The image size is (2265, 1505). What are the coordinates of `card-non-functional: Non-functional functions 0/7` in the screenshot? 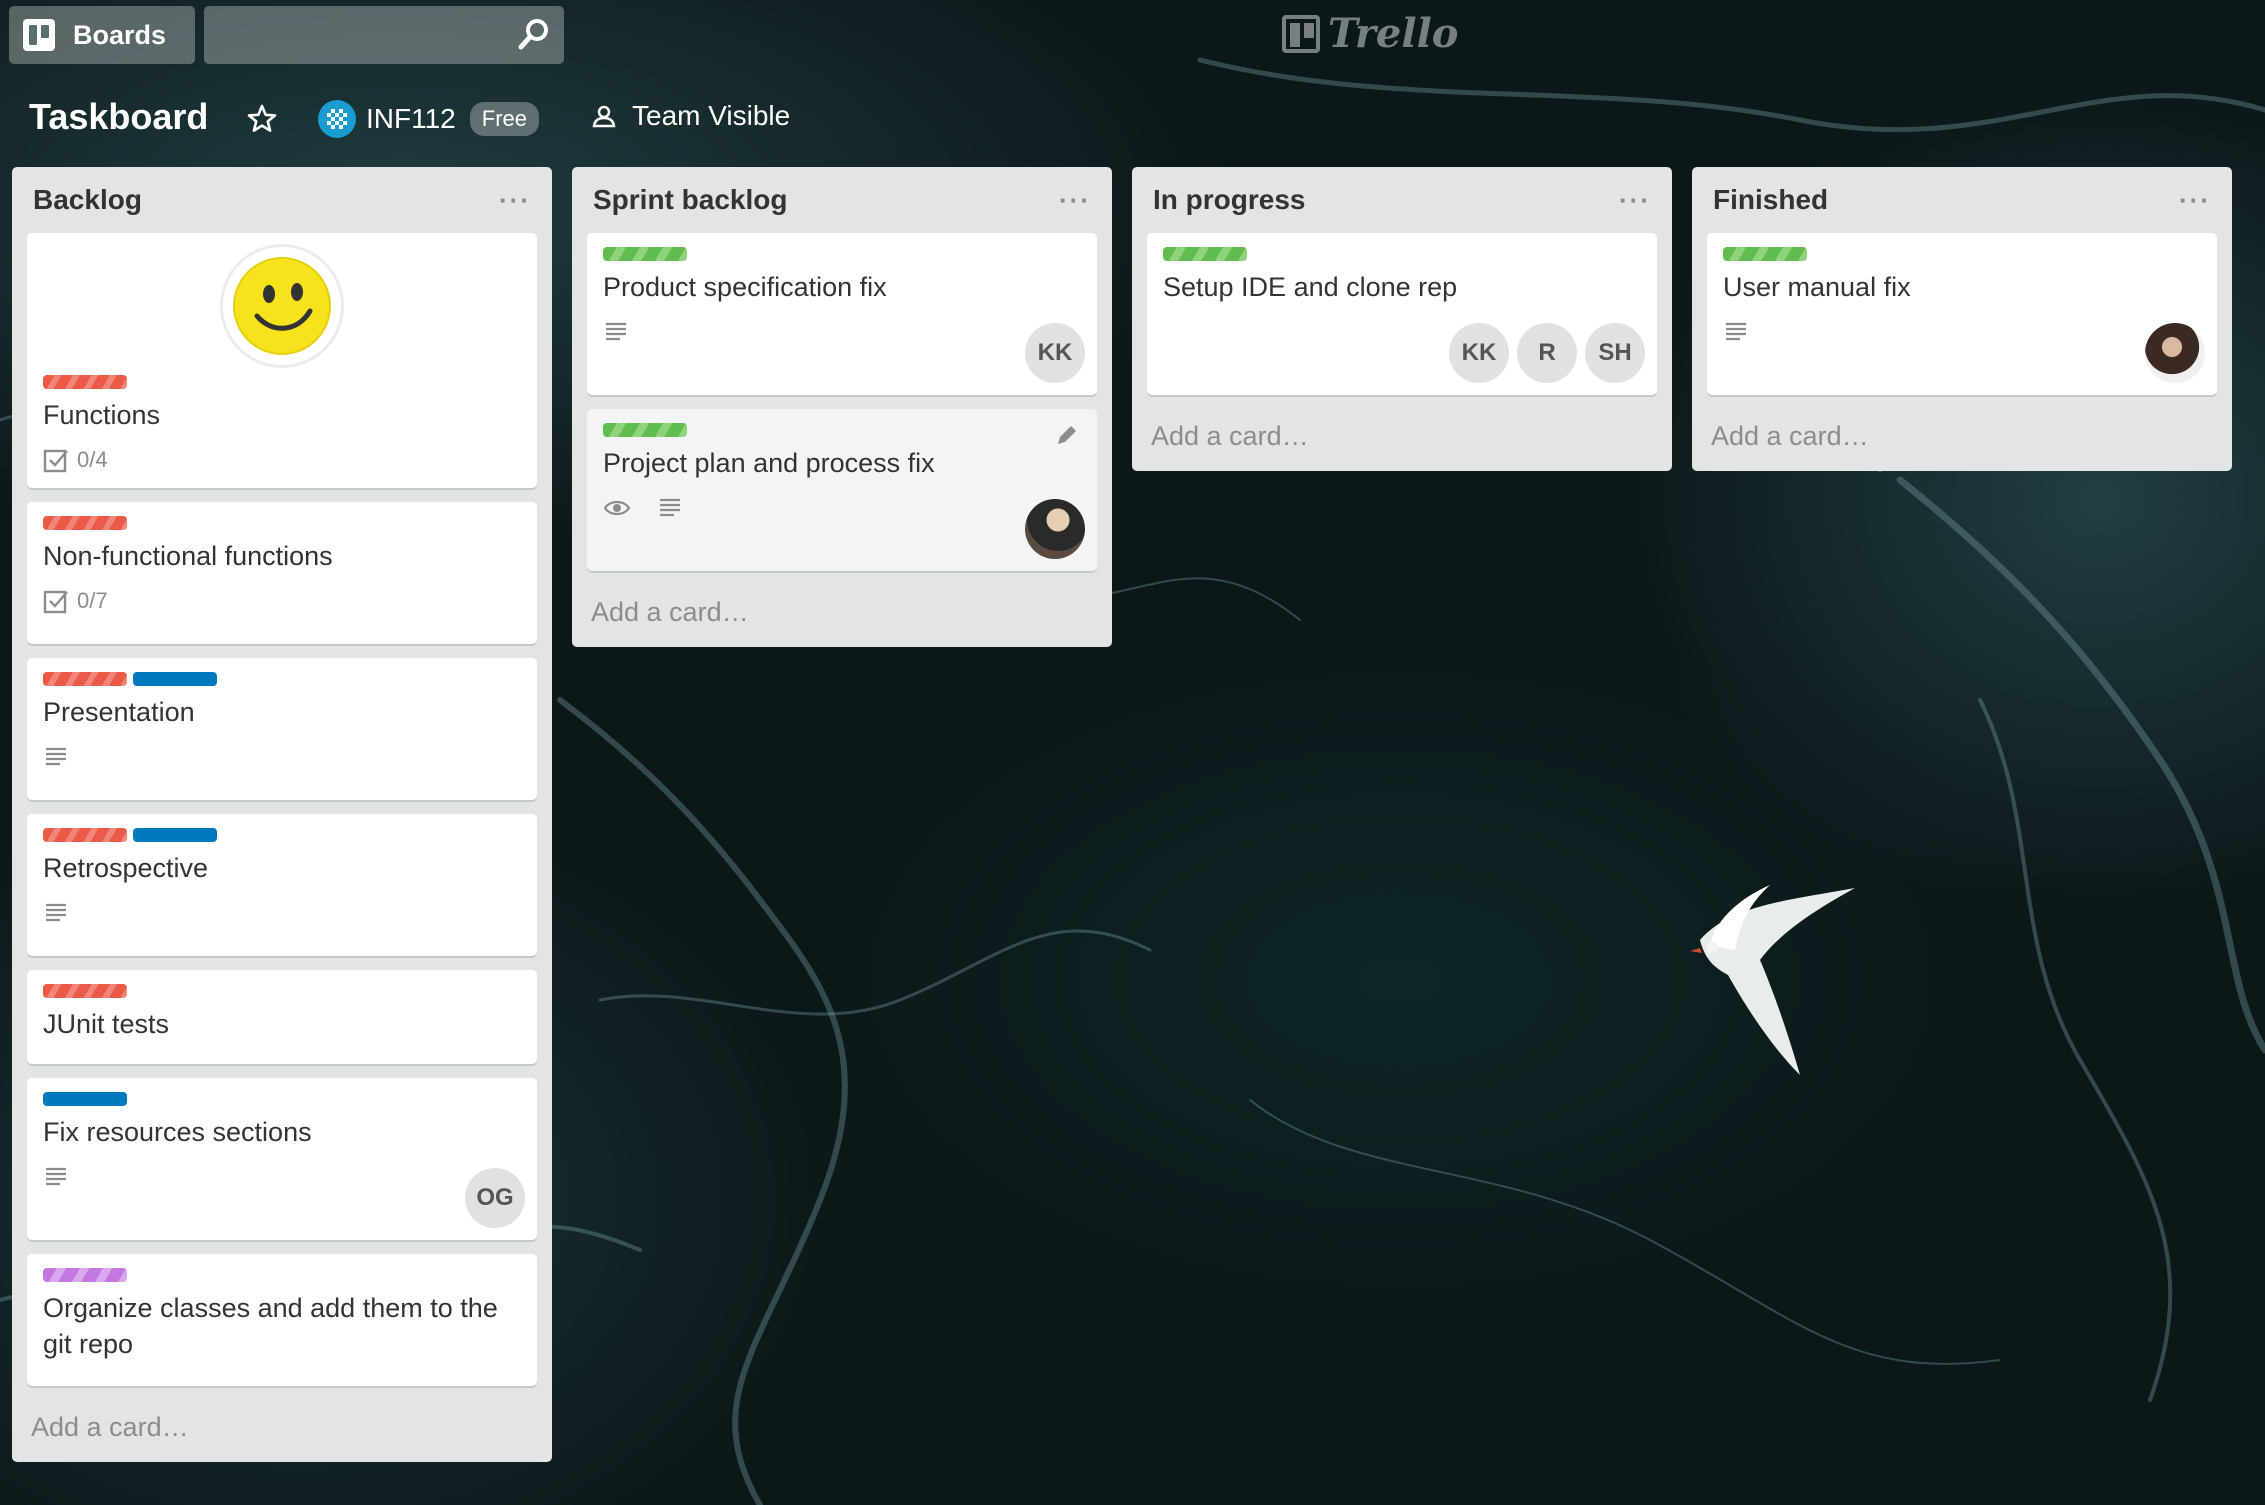 It's located at (282, 573).